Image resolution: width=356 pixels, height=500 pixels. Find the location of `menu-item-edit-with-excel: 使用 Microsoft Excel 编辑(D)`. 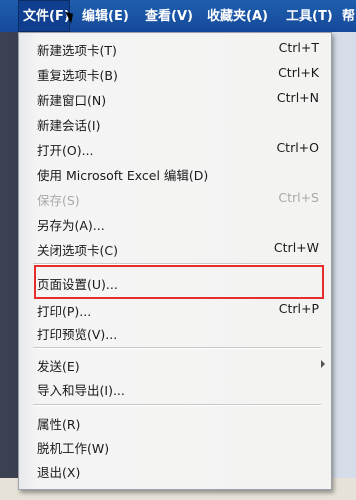

menu-item-edit-with-excel: 使用 Microsoft Excel 编辑(D) is located at coordinates (175, 173).